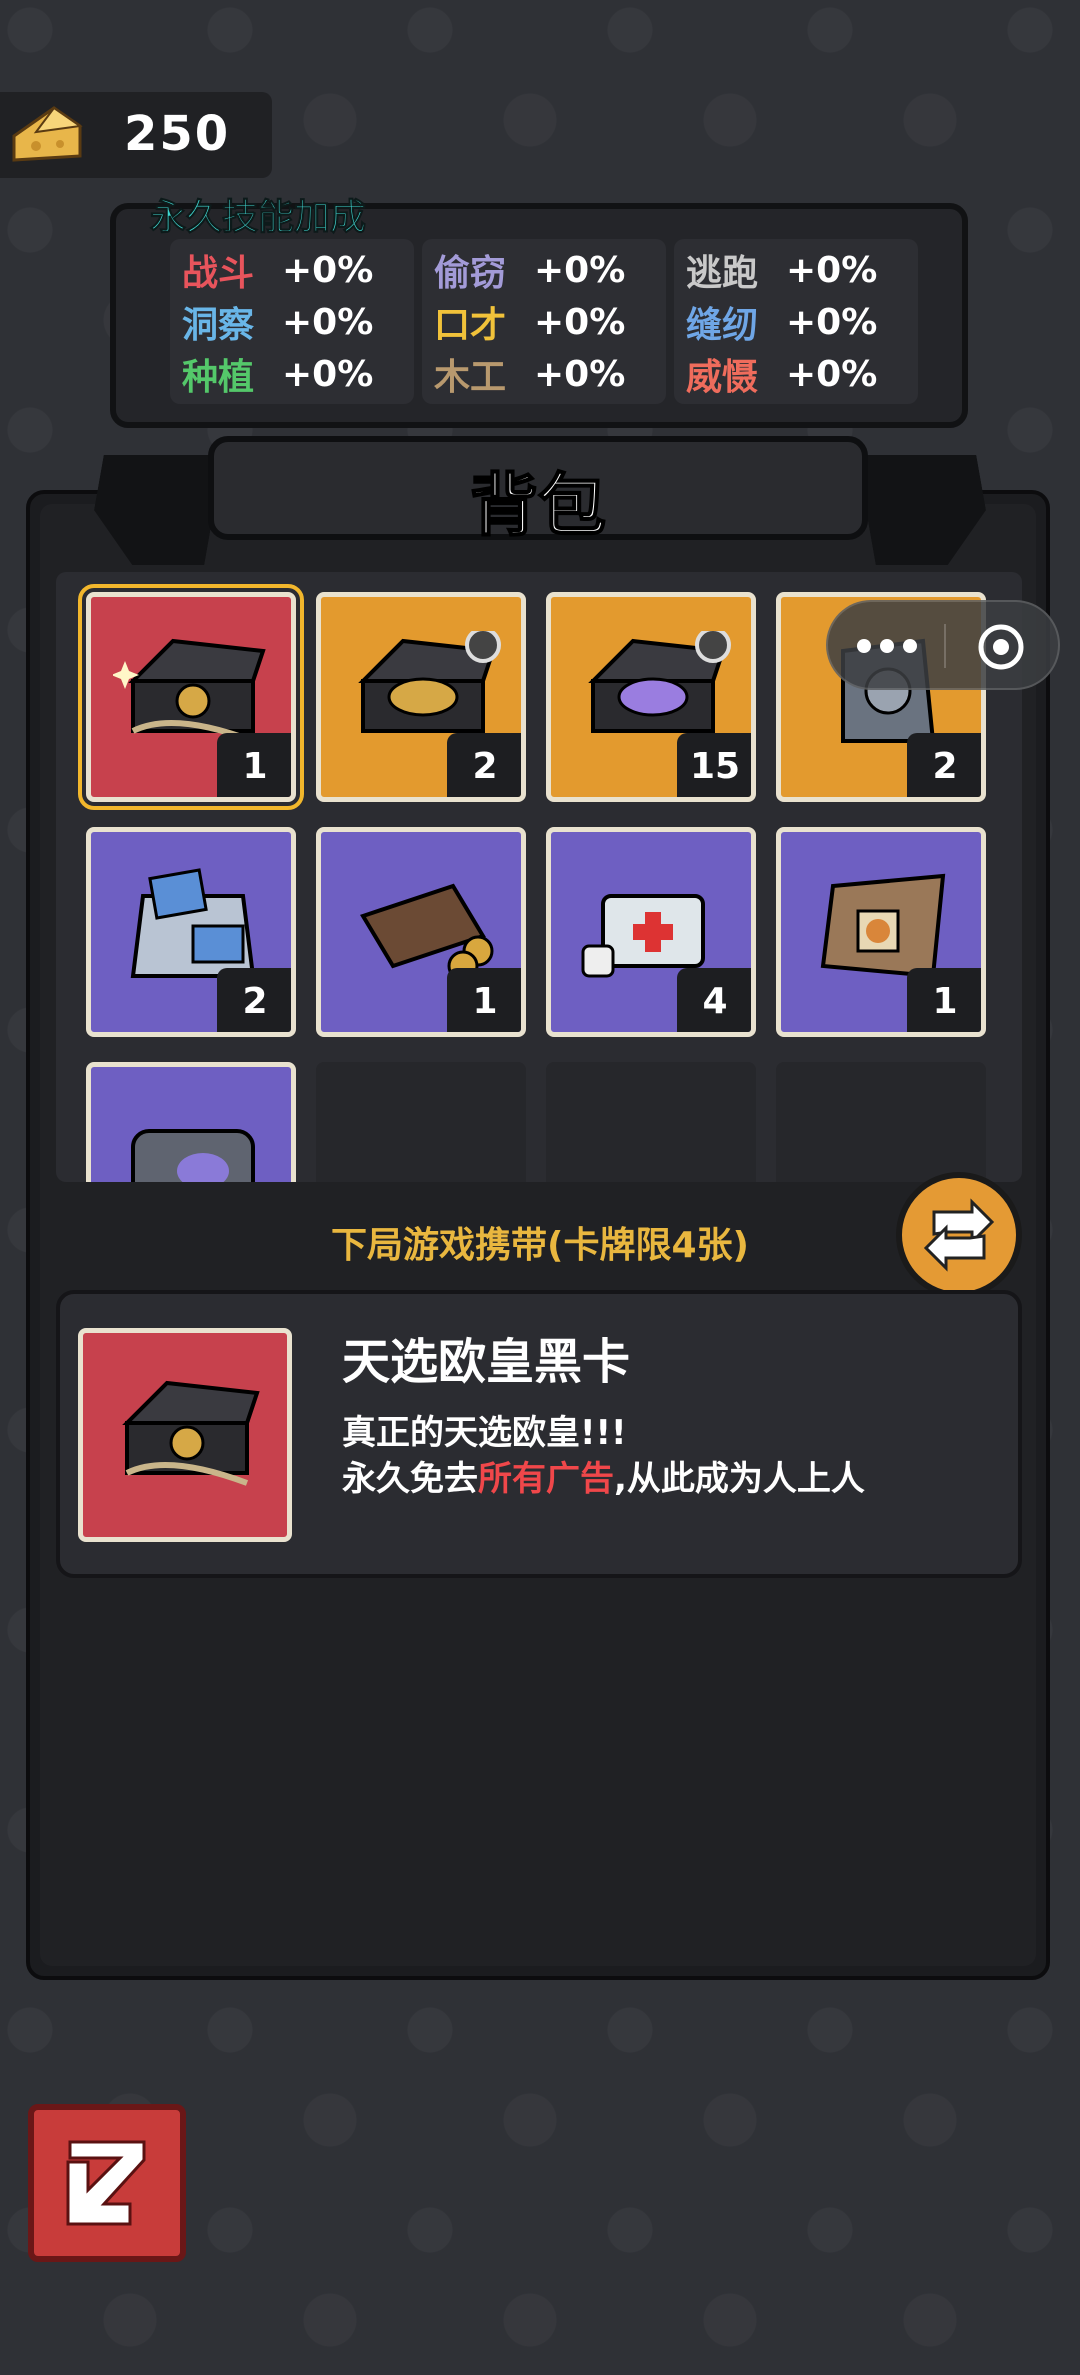 This screenshot has height=2375, width=1080. I want to click on cheese-icon, so click(47, 134).